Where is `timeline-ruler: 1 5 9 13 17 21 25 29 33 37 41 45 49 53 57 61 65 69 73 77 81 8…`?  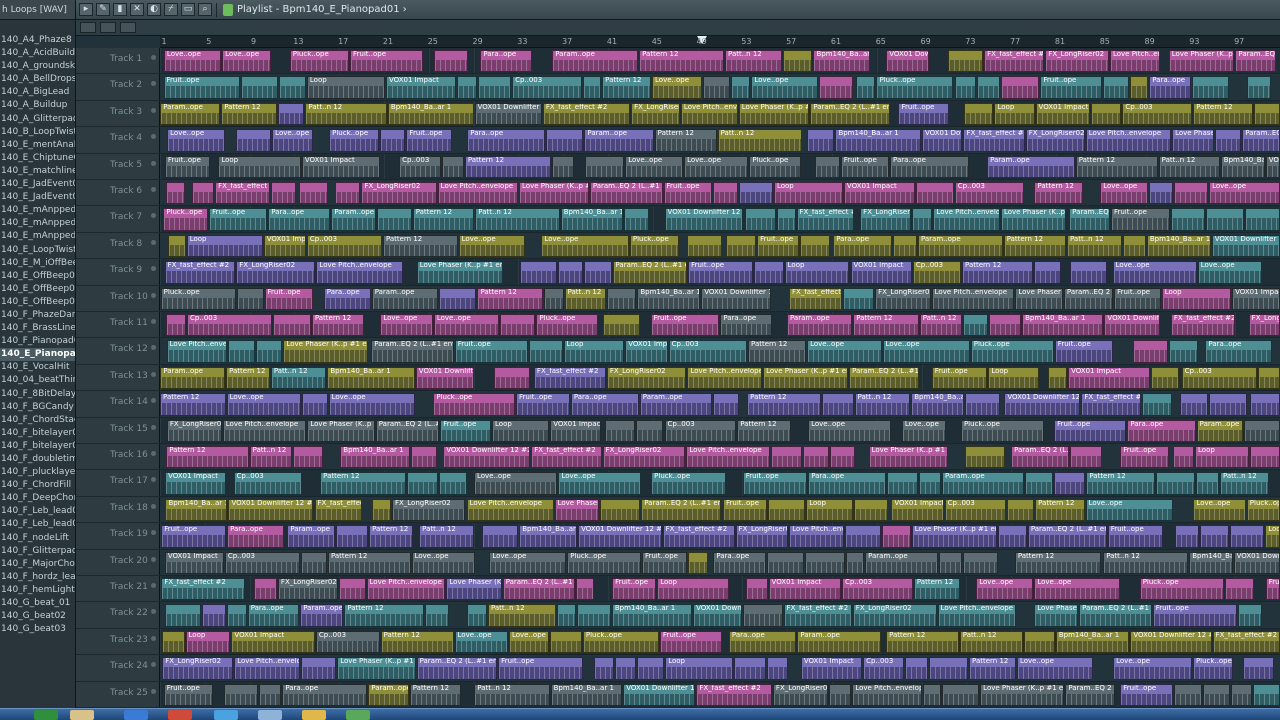 timeline-ruler: 1 5 9 13 17 21 25 29 33 37 41 45 49 53 57 61 65 69 73 77 81 8… is located at coordinates (720, 42).